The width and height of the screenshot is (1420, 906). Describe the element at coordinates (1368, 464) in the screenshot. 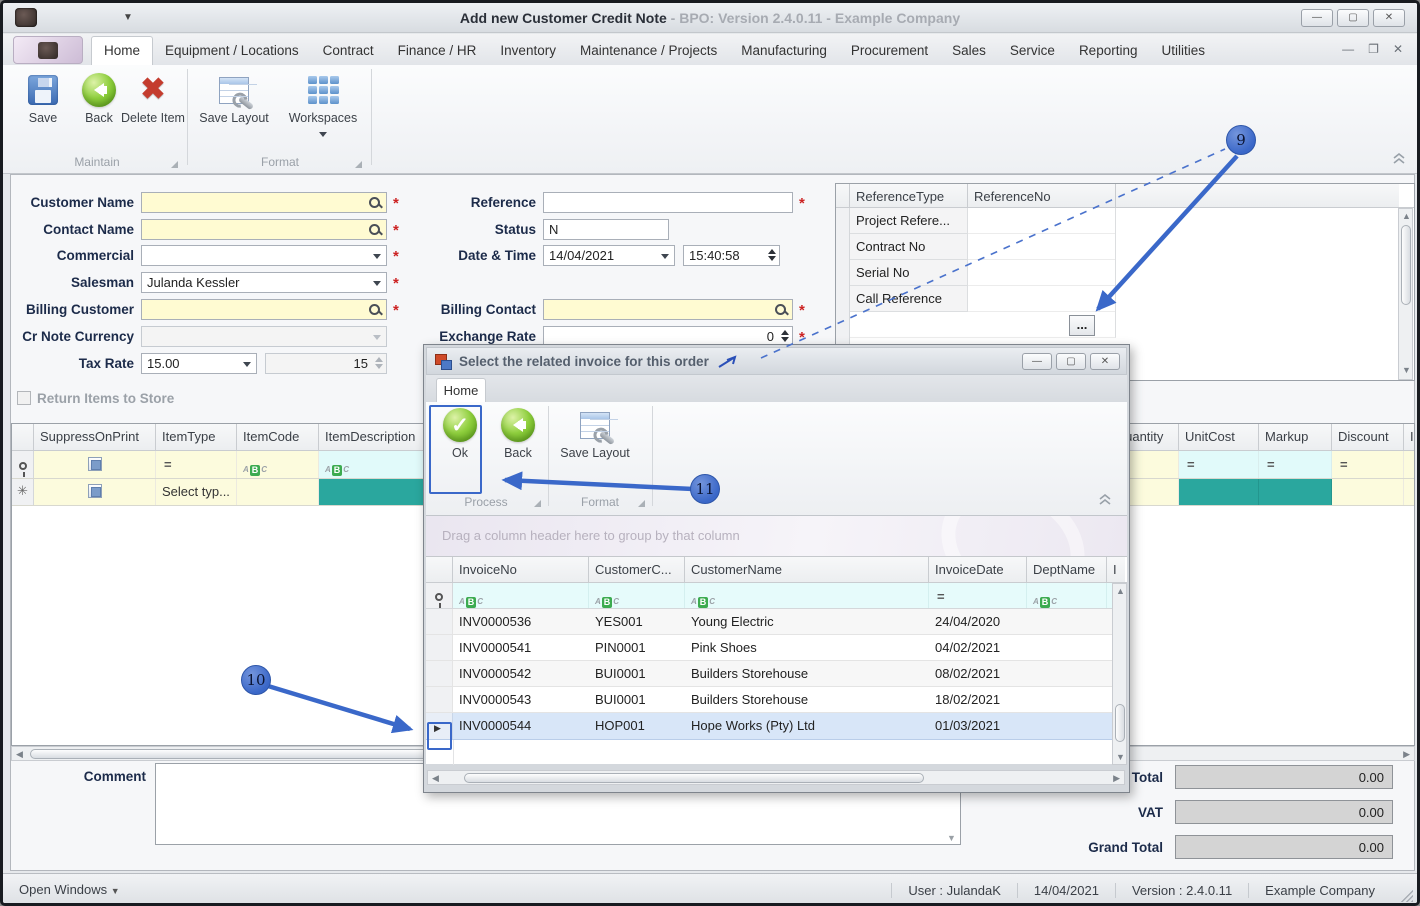

I see `filter-discount: =` at that location.